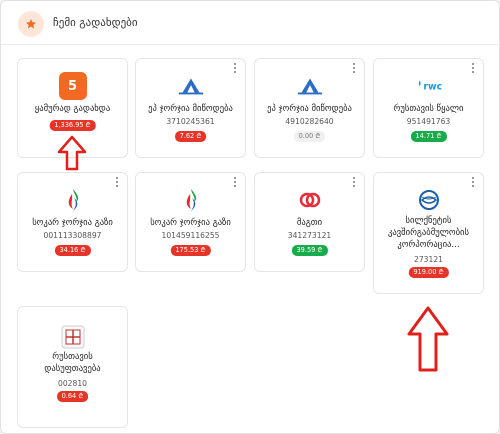 This screenshot has height=434, width=500. I want to click on card-rustavi-cleaning: რუსთავის დასუფთავება 002810 0.64 ₾, so click(72, 367).